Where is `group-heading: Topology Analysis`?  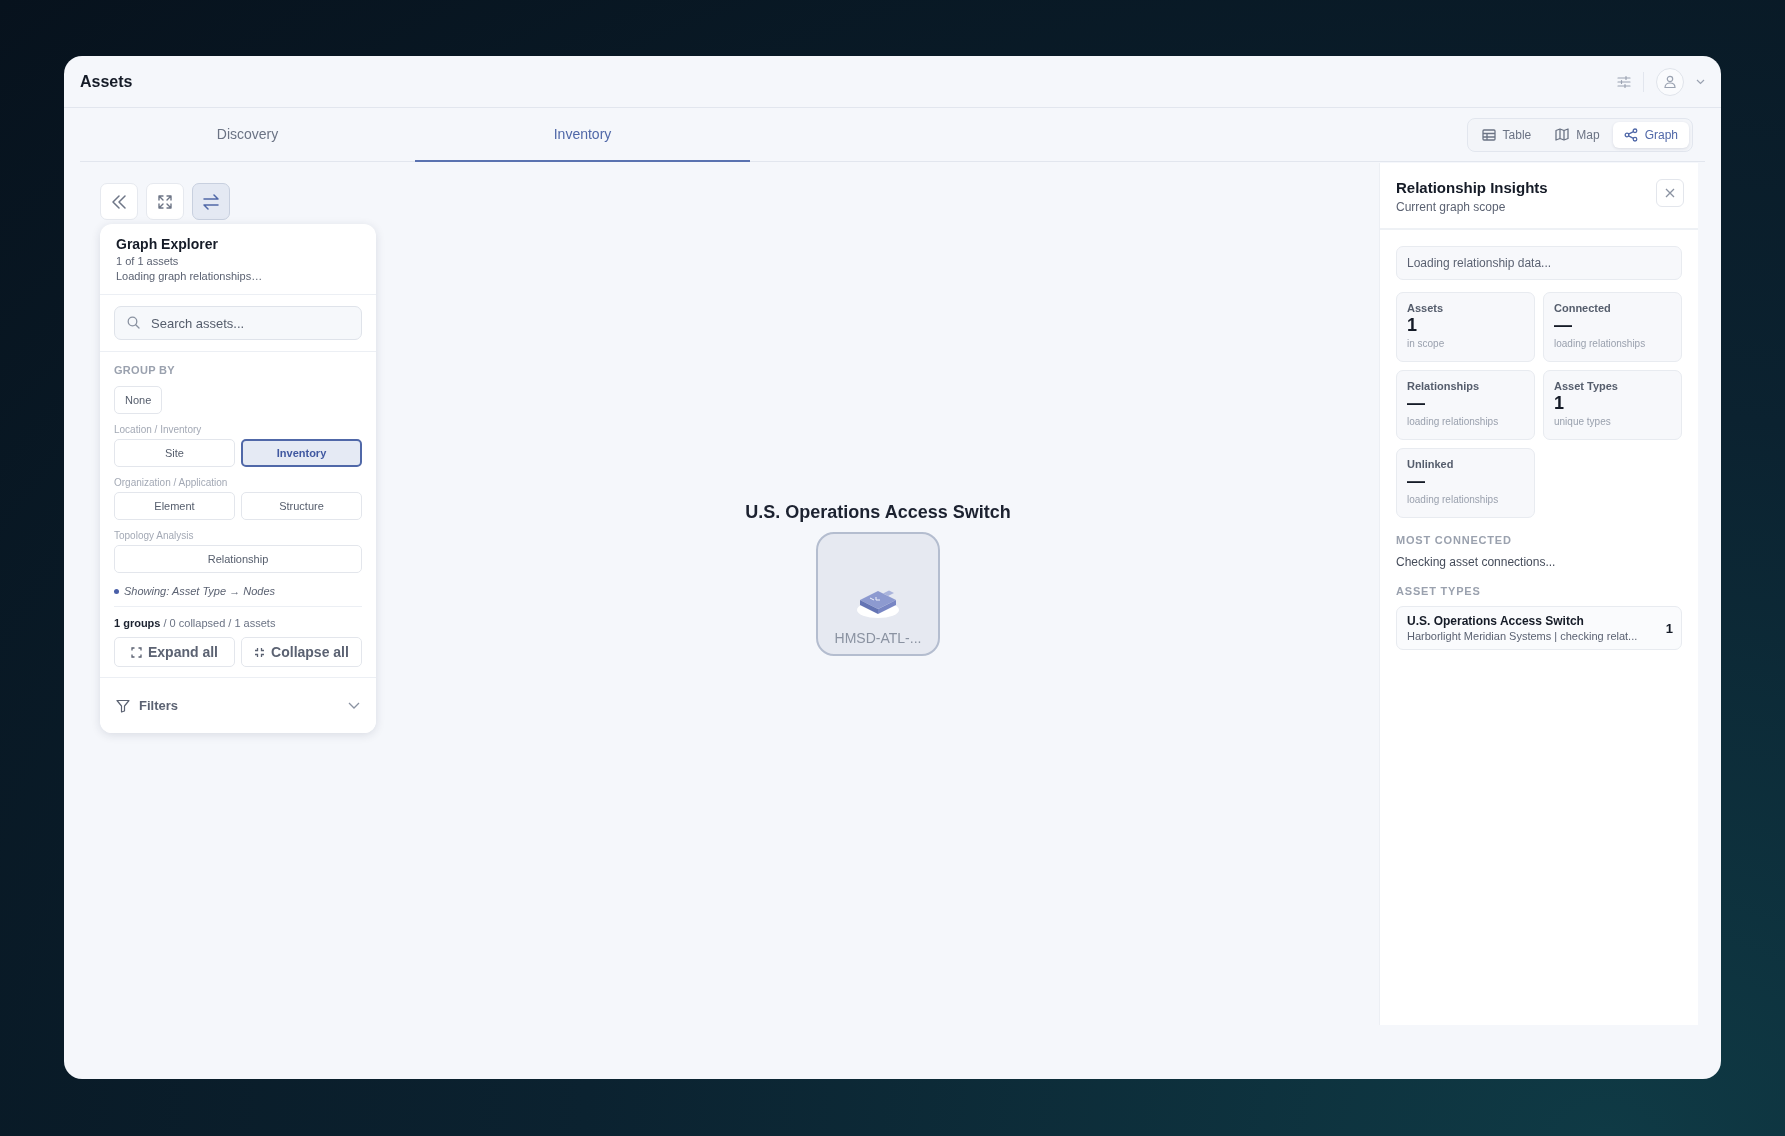
group-heading: Topology Analysis is located at coordinates (154, 535).